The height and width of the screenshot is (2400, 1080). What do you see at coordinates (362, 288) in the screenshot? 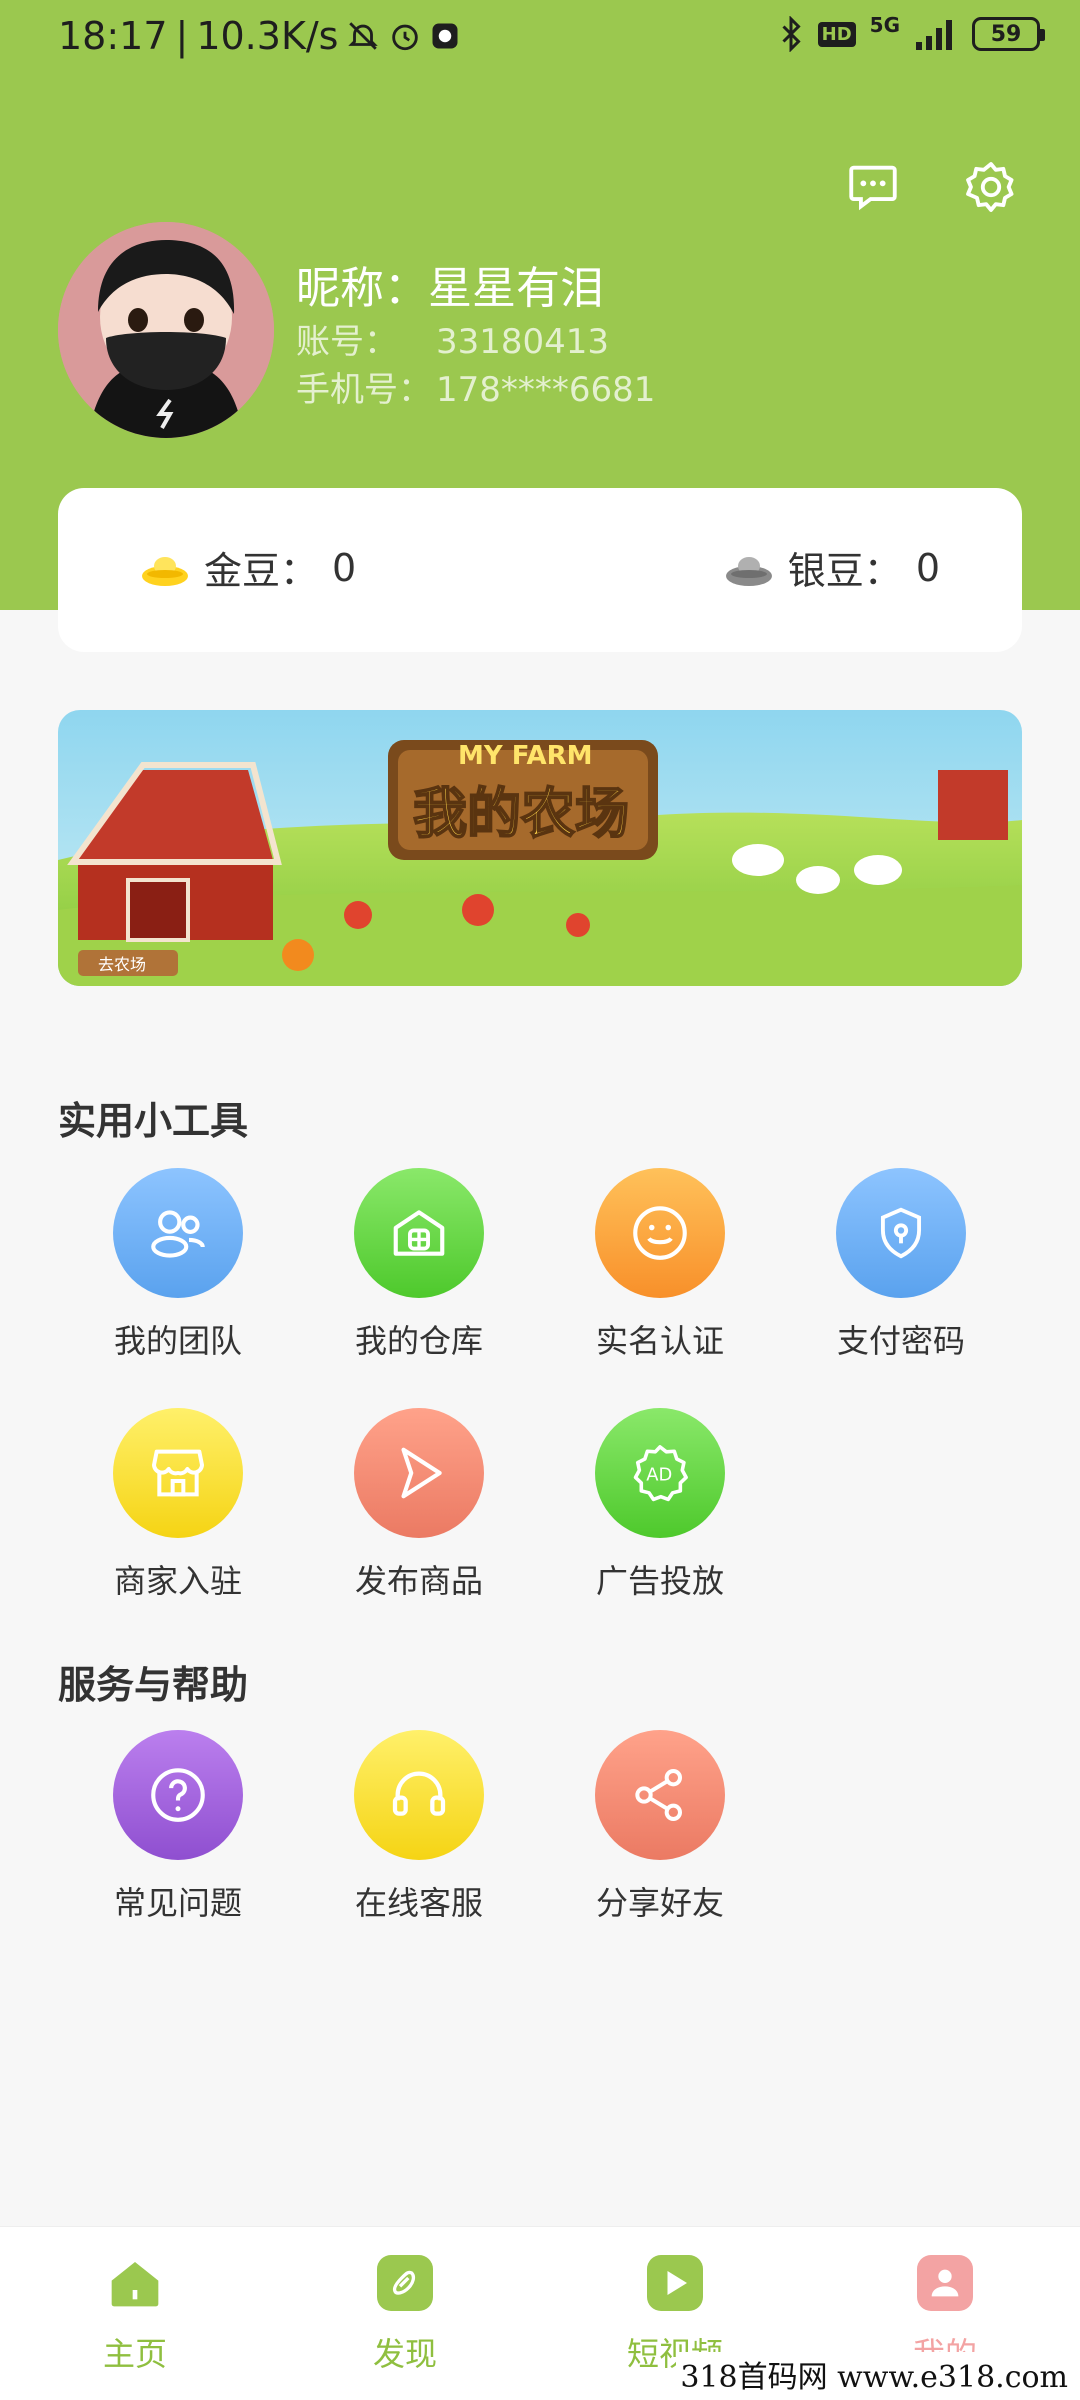
I see `nickname-label: 昵称：` at bounding box center [362, 288].